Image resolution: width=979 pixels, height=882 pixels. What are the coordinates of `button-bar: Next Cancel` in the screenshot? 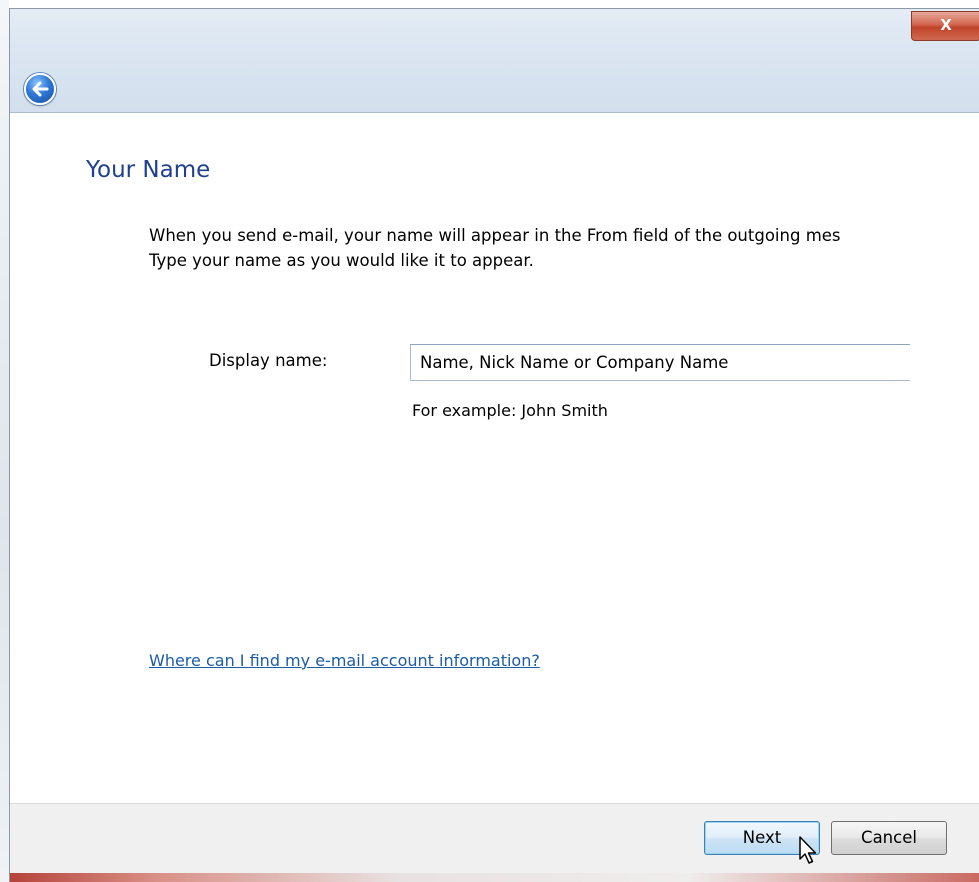 It's located at (494, 838).